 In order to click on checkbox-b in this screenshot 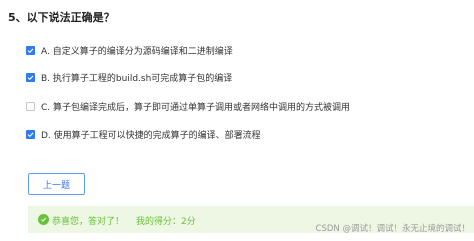, I will do `click(30, 77)`.